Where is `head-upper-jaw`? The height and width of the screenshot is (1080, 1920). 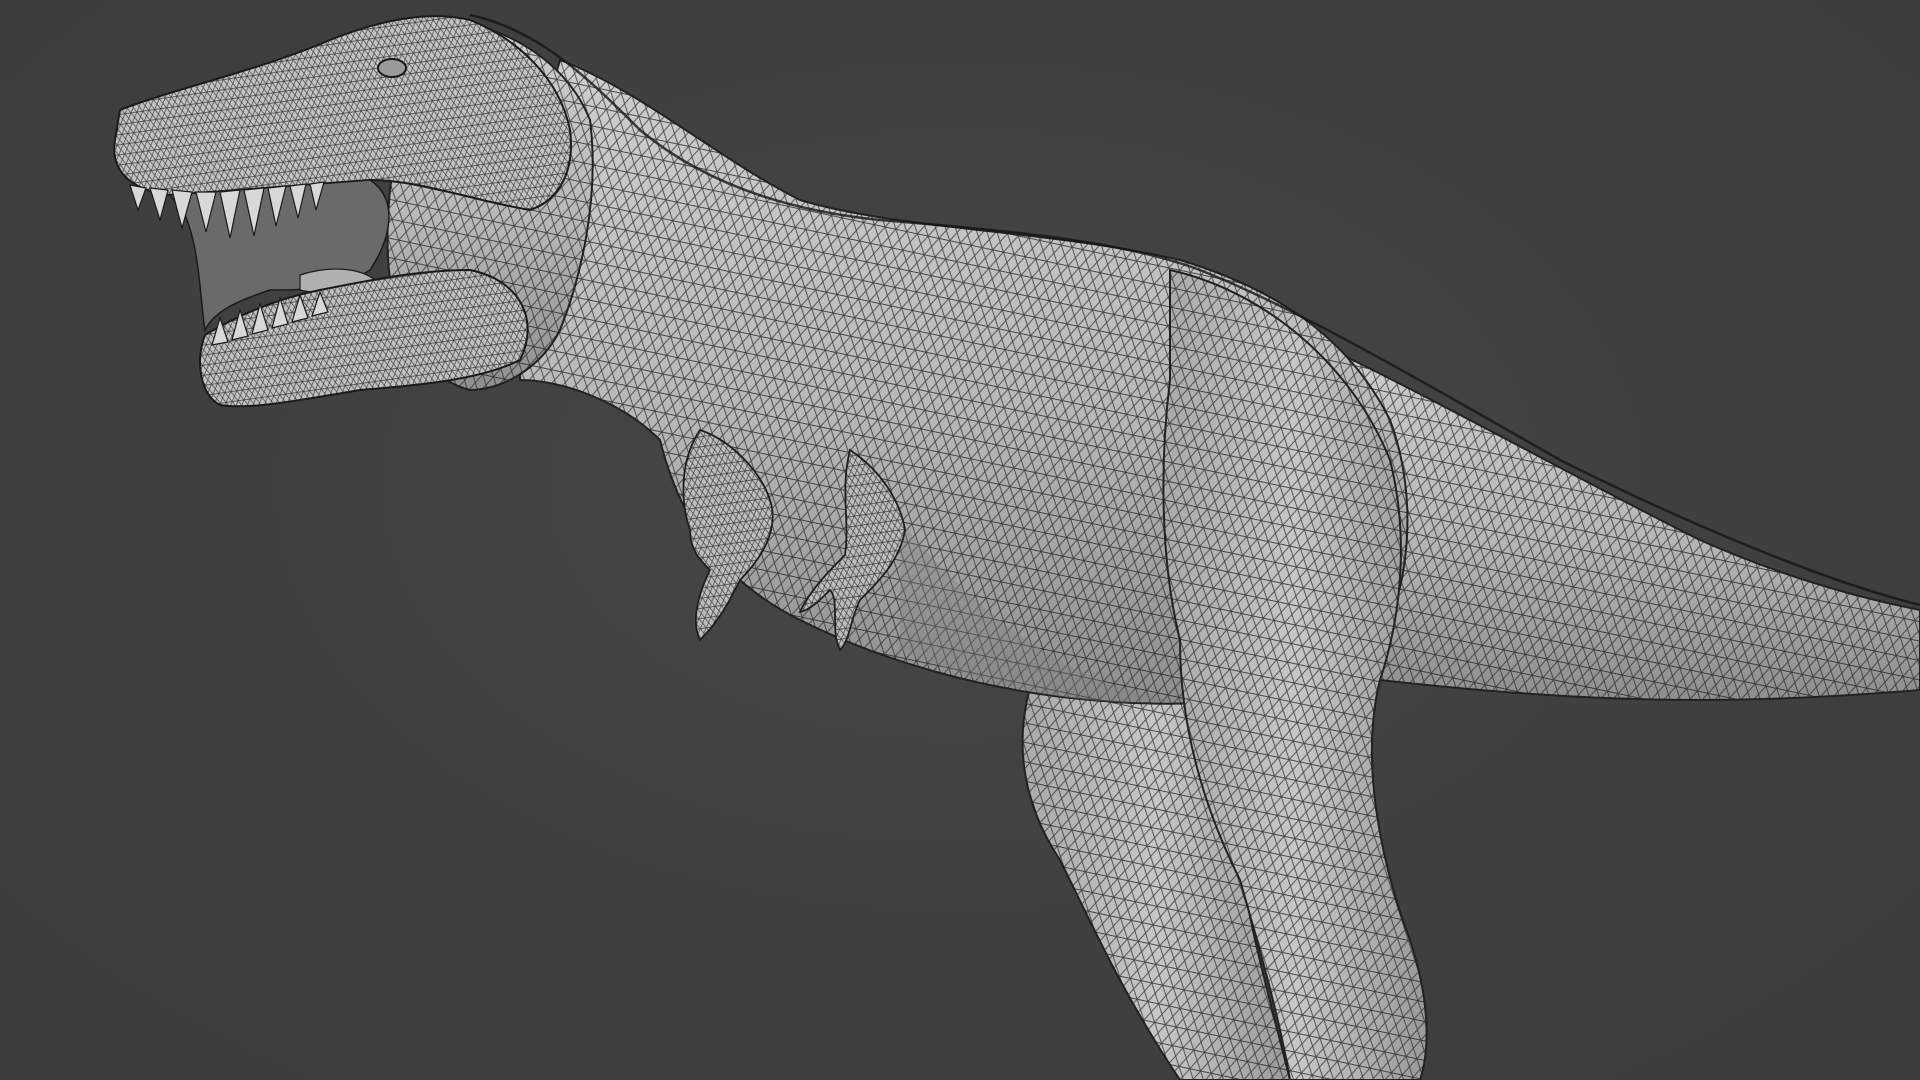
head-upper-jaw is located at coordinates (342, 113).